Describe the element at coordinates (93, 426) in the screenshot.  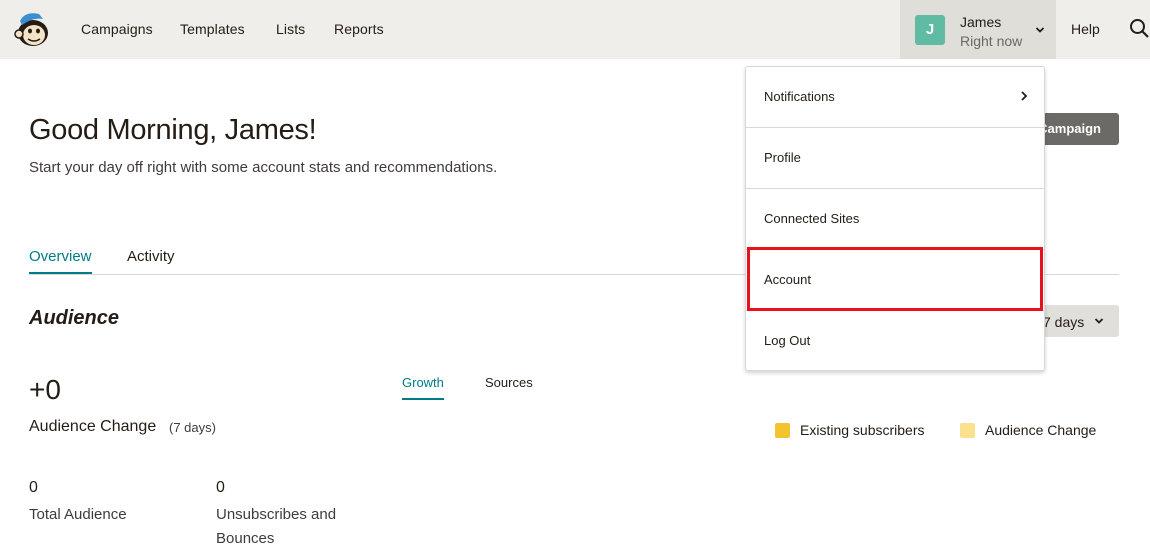
I see `audience-change-label: Audience Change` at that location.